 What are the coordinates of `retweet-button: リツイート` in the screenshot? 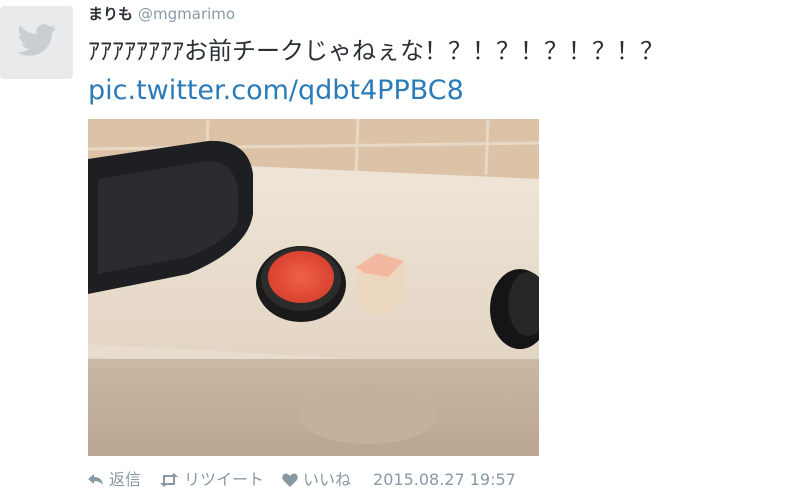 It's located at (211, 480).